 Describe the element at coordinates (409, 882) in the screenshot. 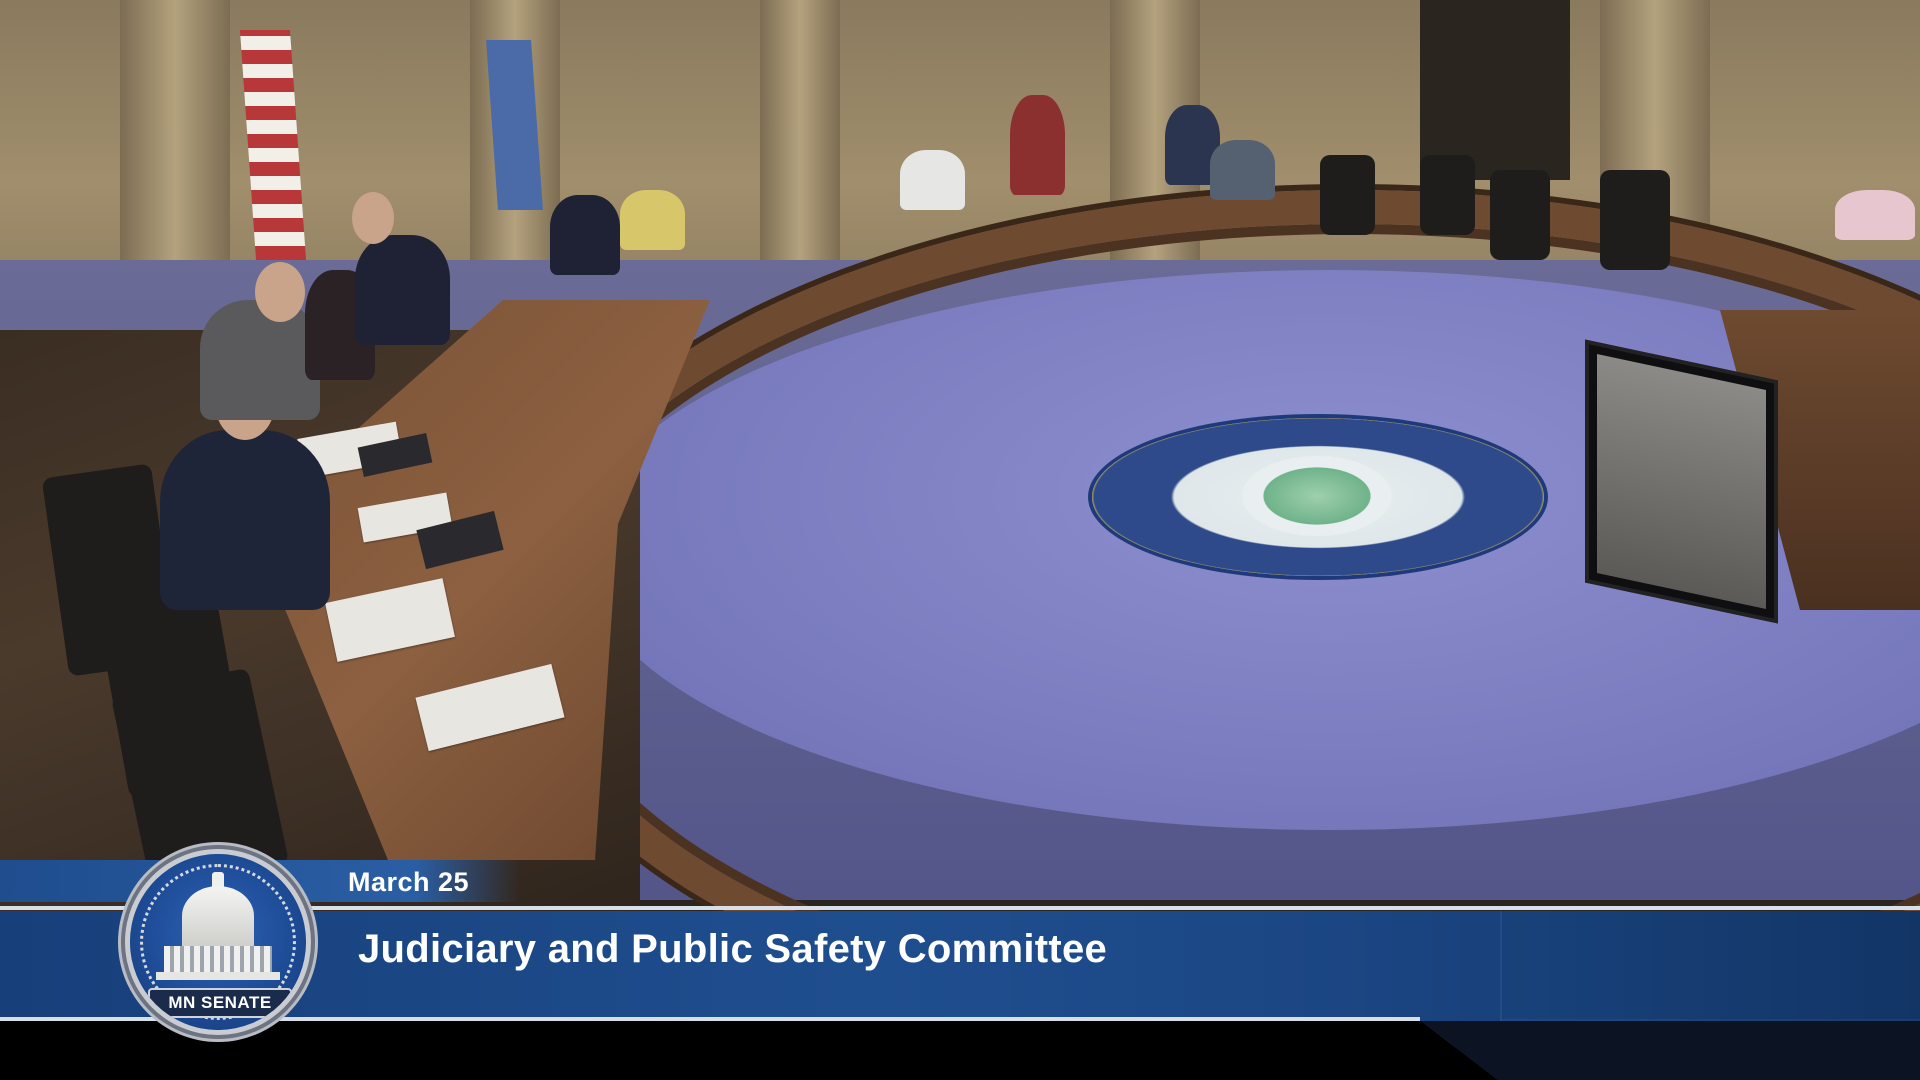

I see `broadcast-date: March 25` at that location.